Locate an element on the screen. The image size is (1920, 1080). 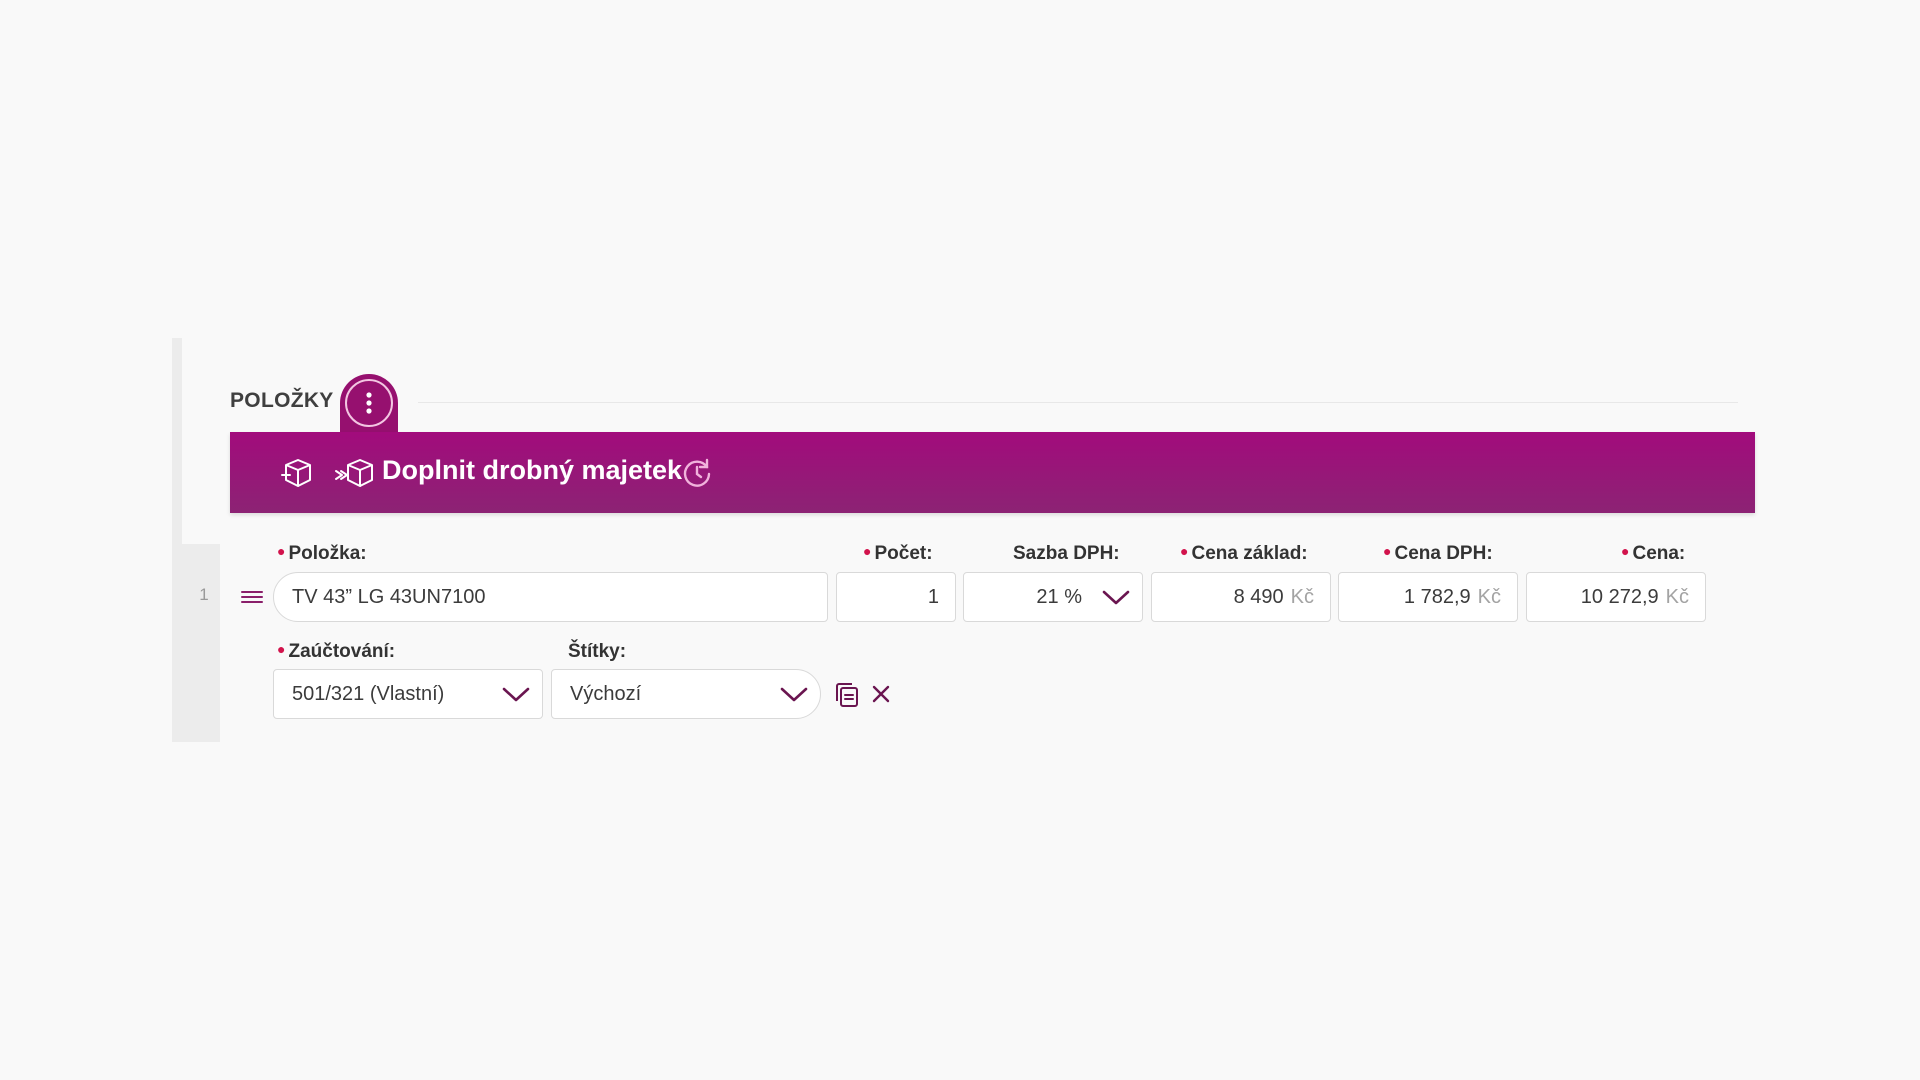
item-label: ● Položka: is located at coordinates (322, 553).